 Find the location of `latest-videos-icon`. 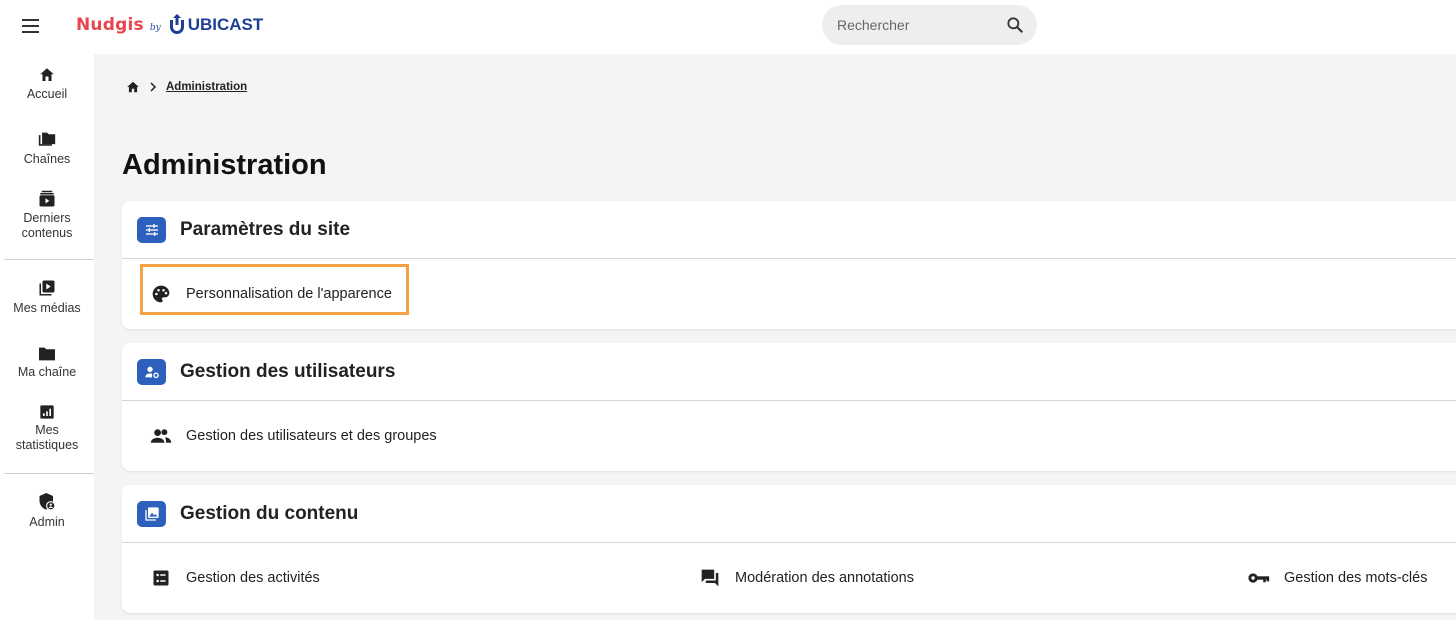

latest-videos-icon is located at coordinates (47, 198).